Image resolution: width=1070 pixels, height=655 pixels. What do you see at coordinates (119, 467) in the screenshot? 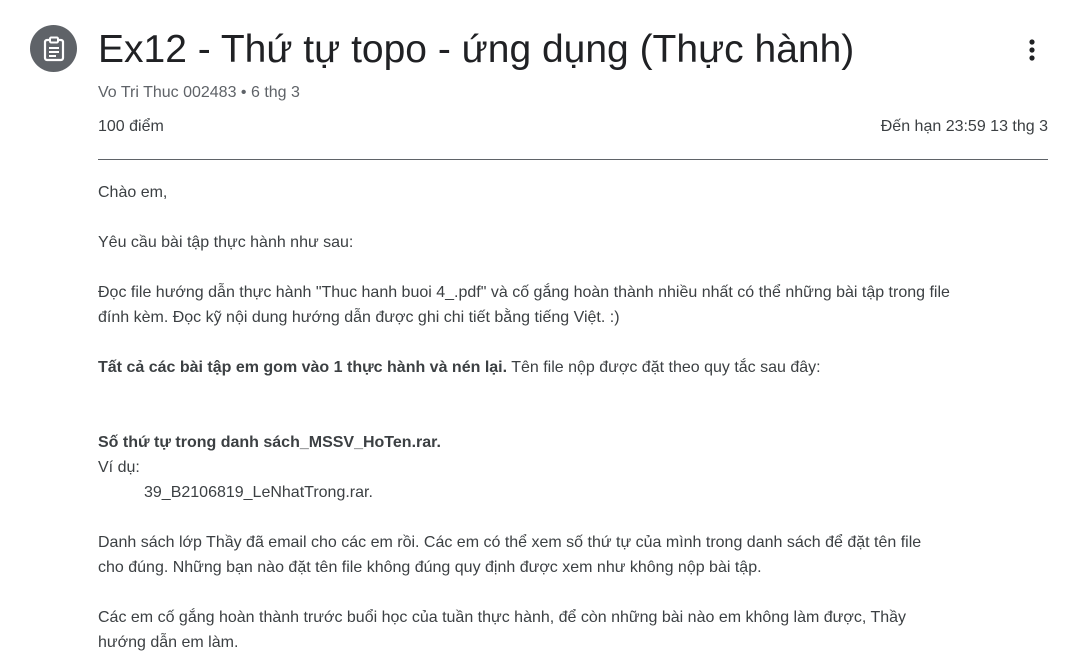
I see `example-label: Ví dụ:` at bounding box center [119, 467].